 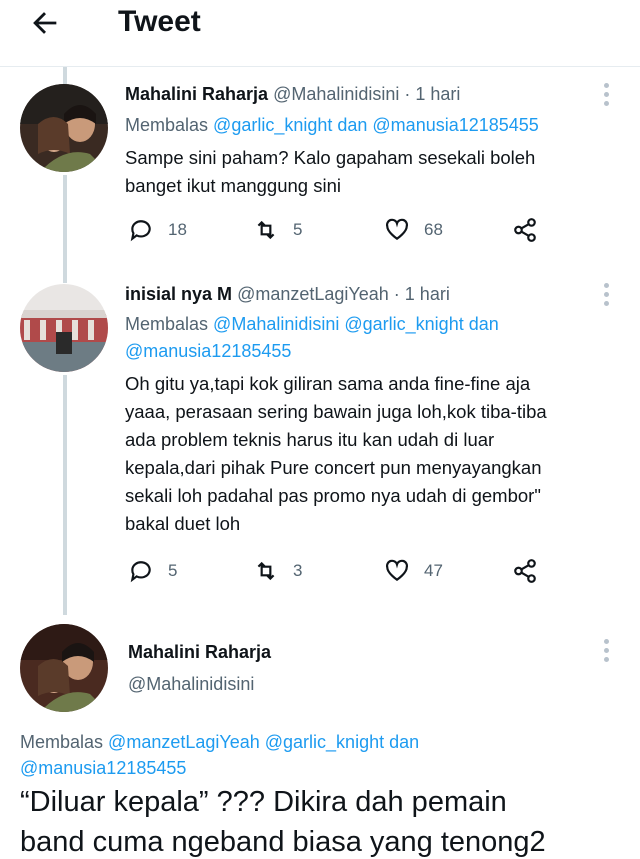 What do you see at coordinates (277, 571) in the screenshot?
I see `retweet-button: 3` at bounding box center [277, 571].